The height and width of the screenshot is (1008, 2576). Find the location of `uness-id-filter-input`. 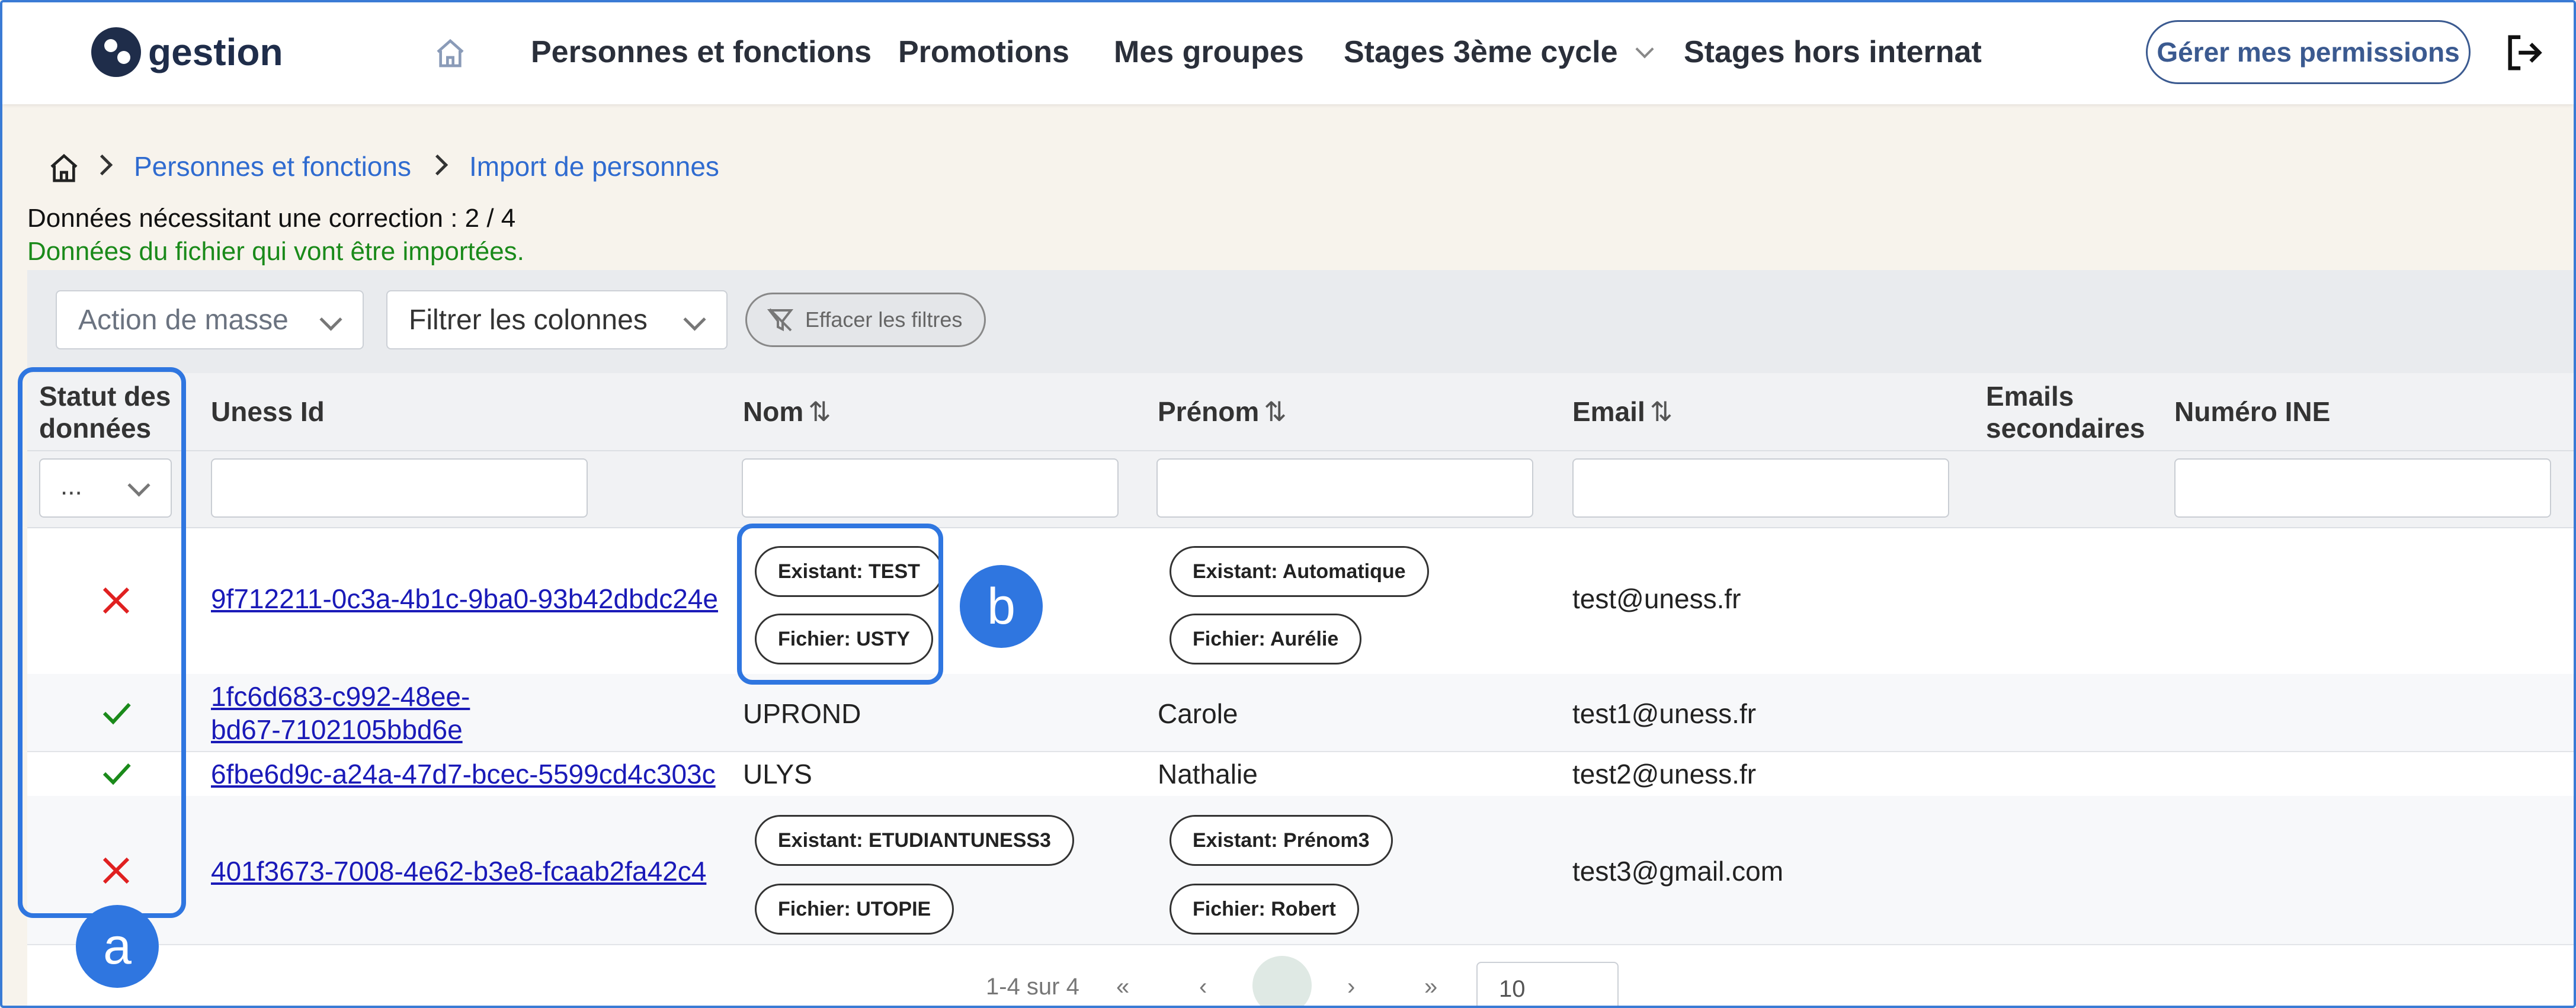

uness-id-filter-input is located at coordinates (399, 488).